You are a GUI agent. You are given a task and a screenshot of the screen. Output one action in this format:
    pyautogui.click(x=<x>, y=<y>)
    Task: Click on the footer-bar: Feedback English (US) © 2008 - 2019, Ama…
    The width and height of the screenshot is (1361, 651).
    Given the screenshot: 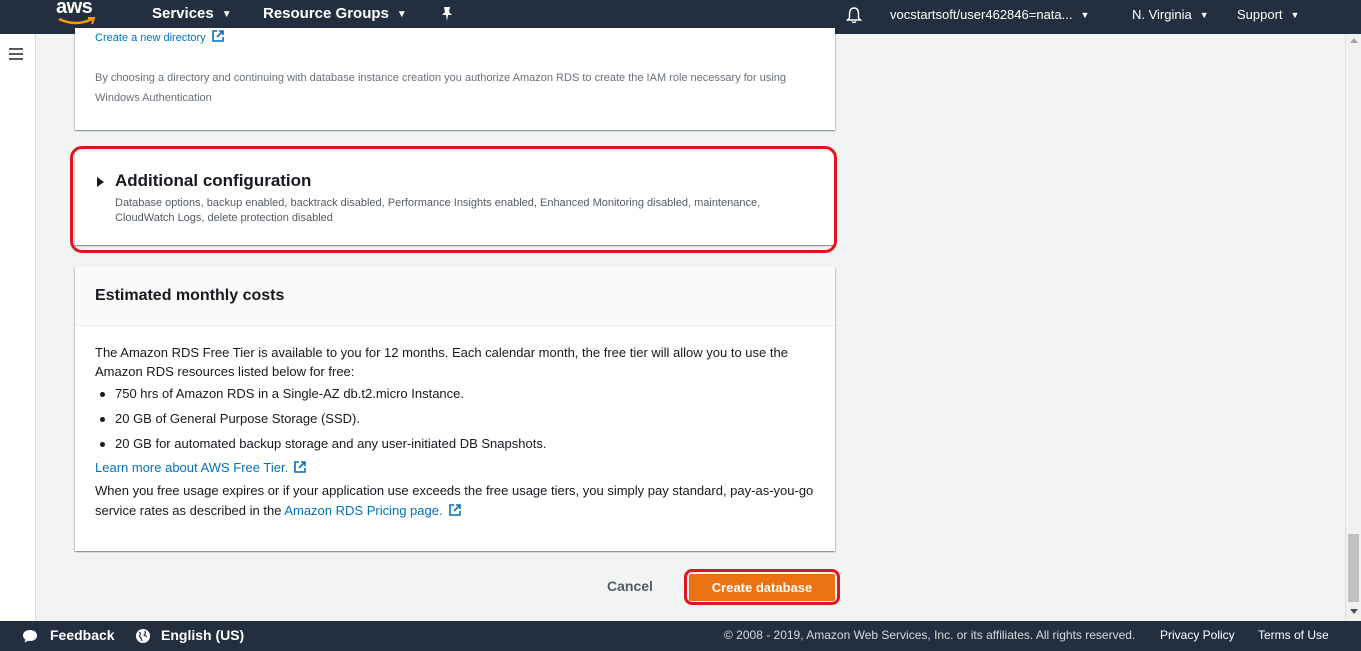 What is the action you would take?
    pyautogui.click(x=680, y=636)
    